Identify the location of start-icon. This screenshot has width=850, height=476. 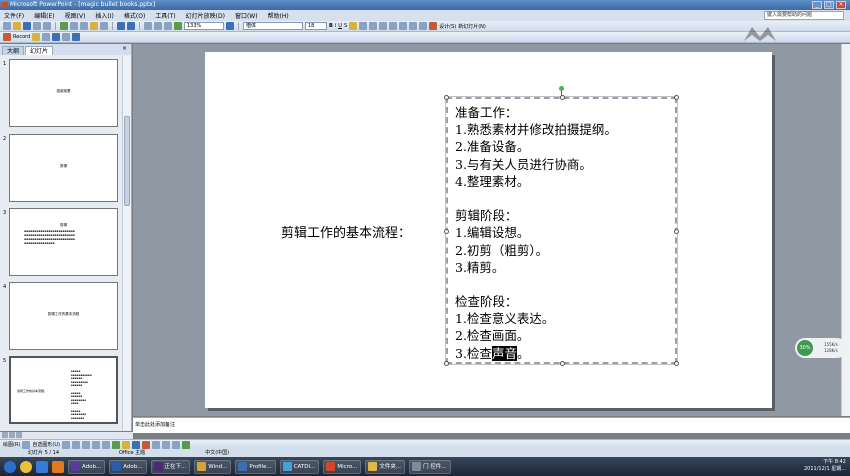
(10, 466).